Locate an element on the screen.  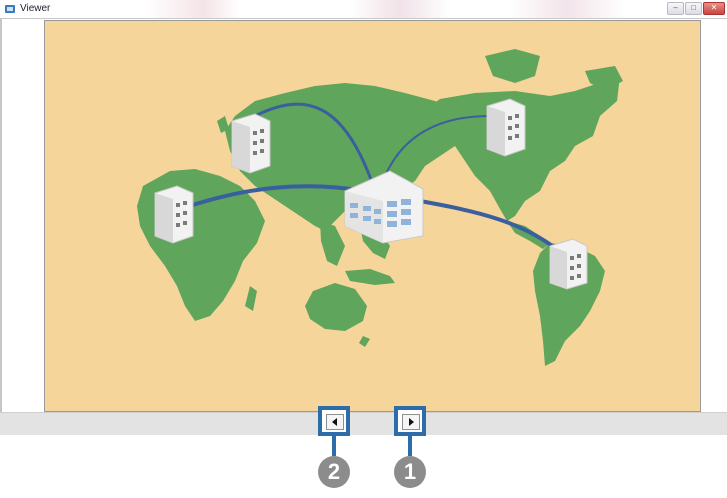
next-button-highlight is located at coordinates (410, 421).